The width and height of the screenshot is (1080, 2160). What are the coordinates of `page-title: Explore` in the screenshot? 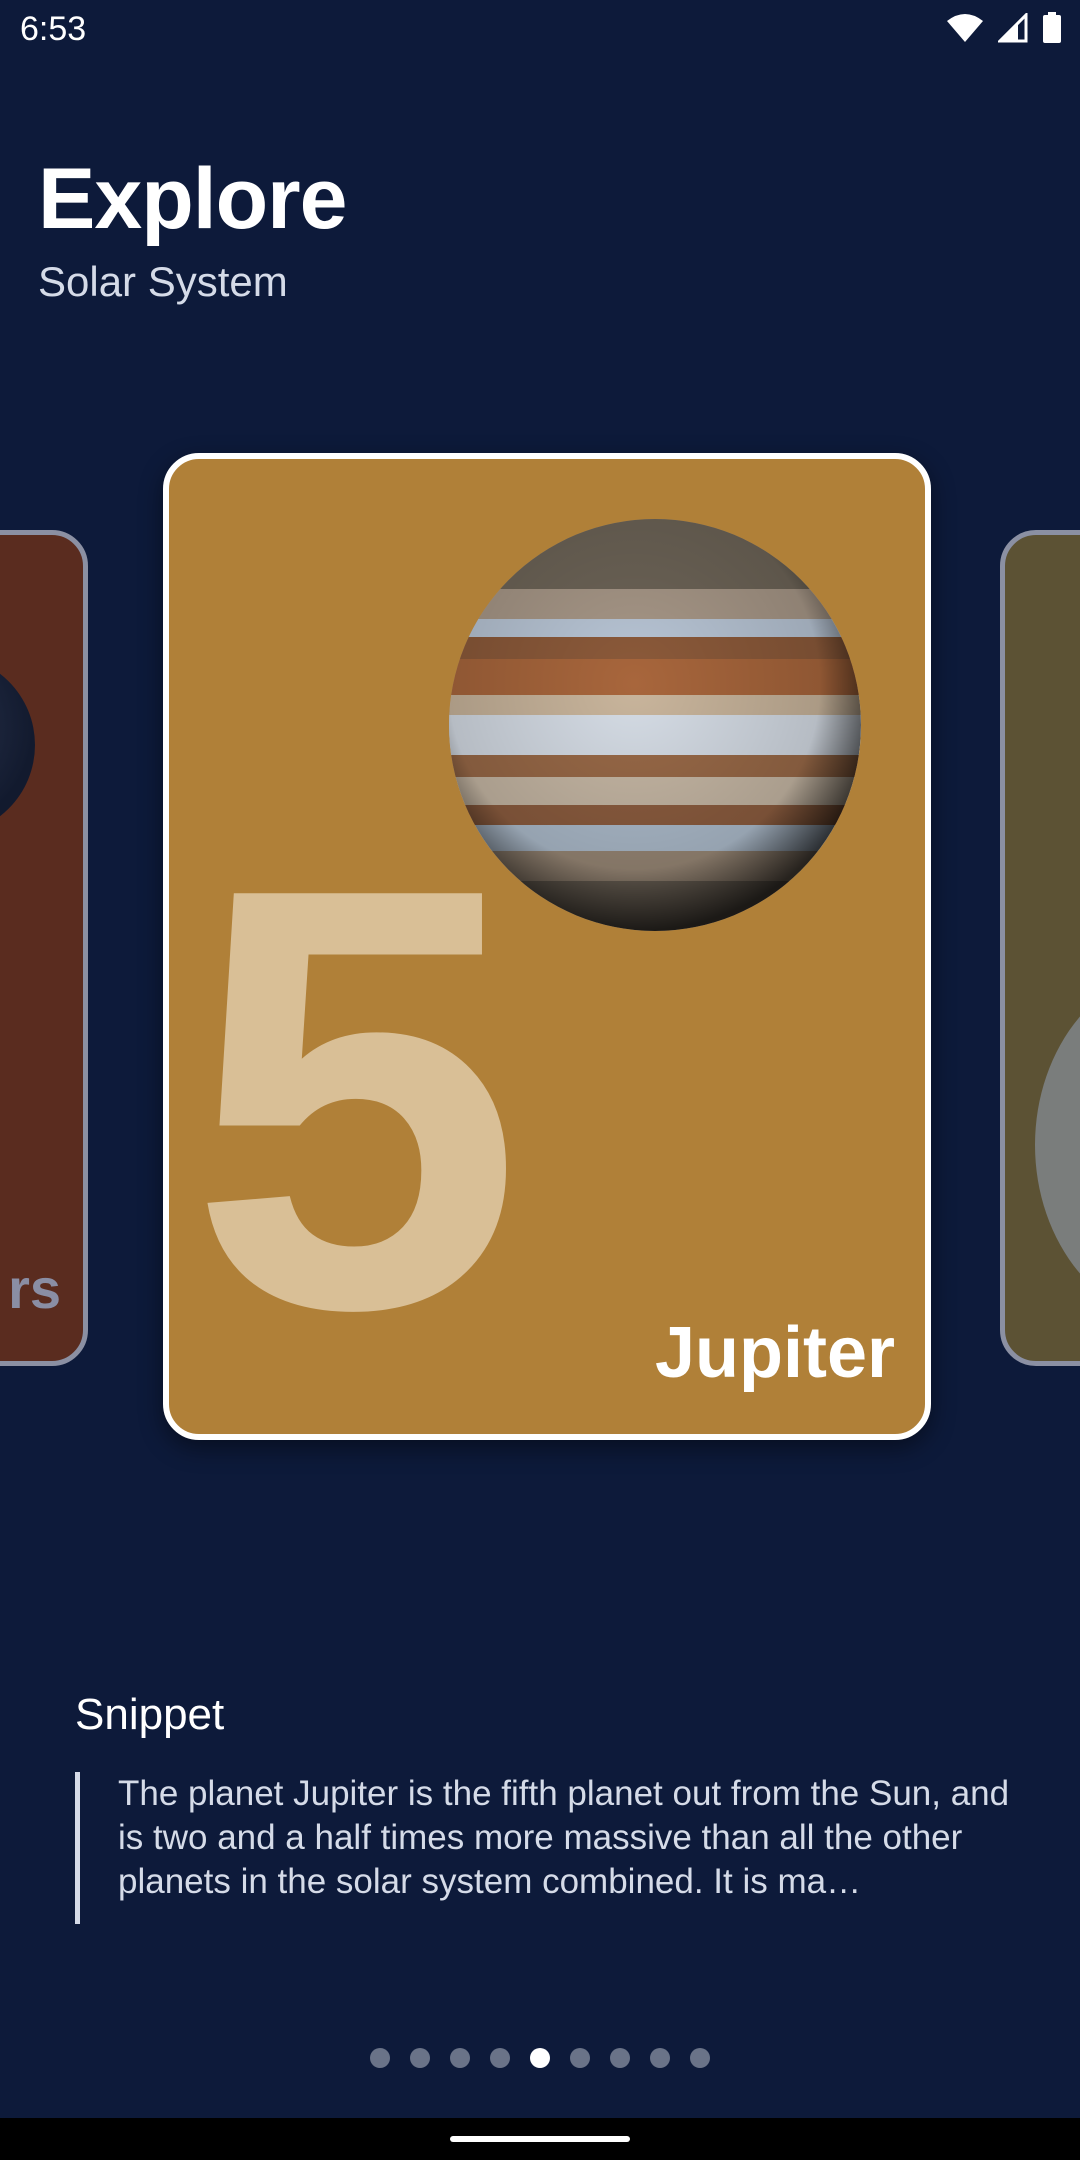 It's located at (192, 199).